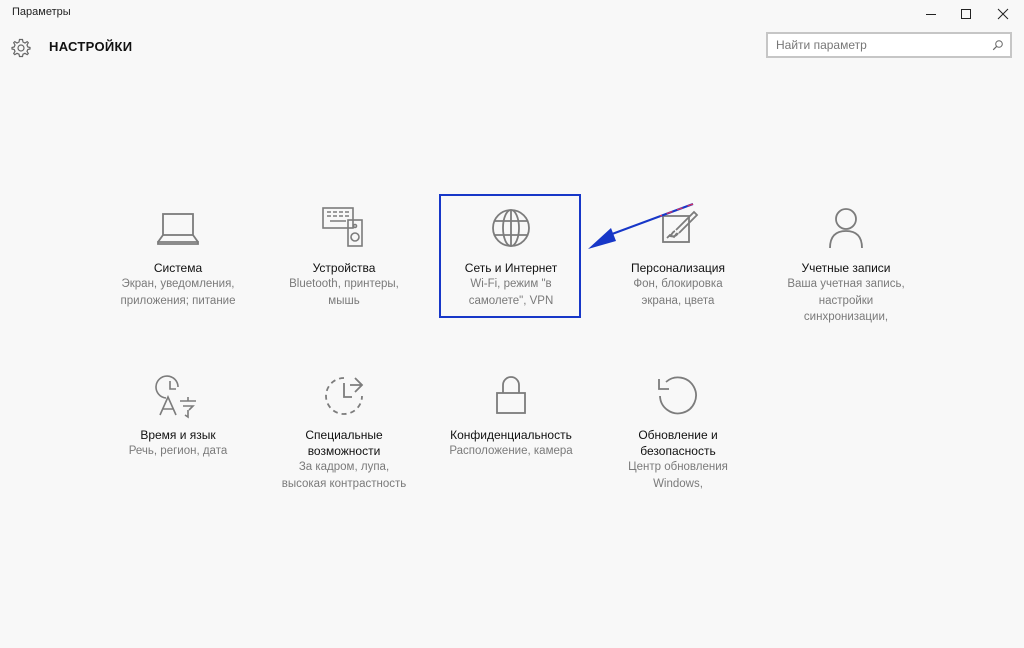  I want to click on maximize-button, so click(966, 14).